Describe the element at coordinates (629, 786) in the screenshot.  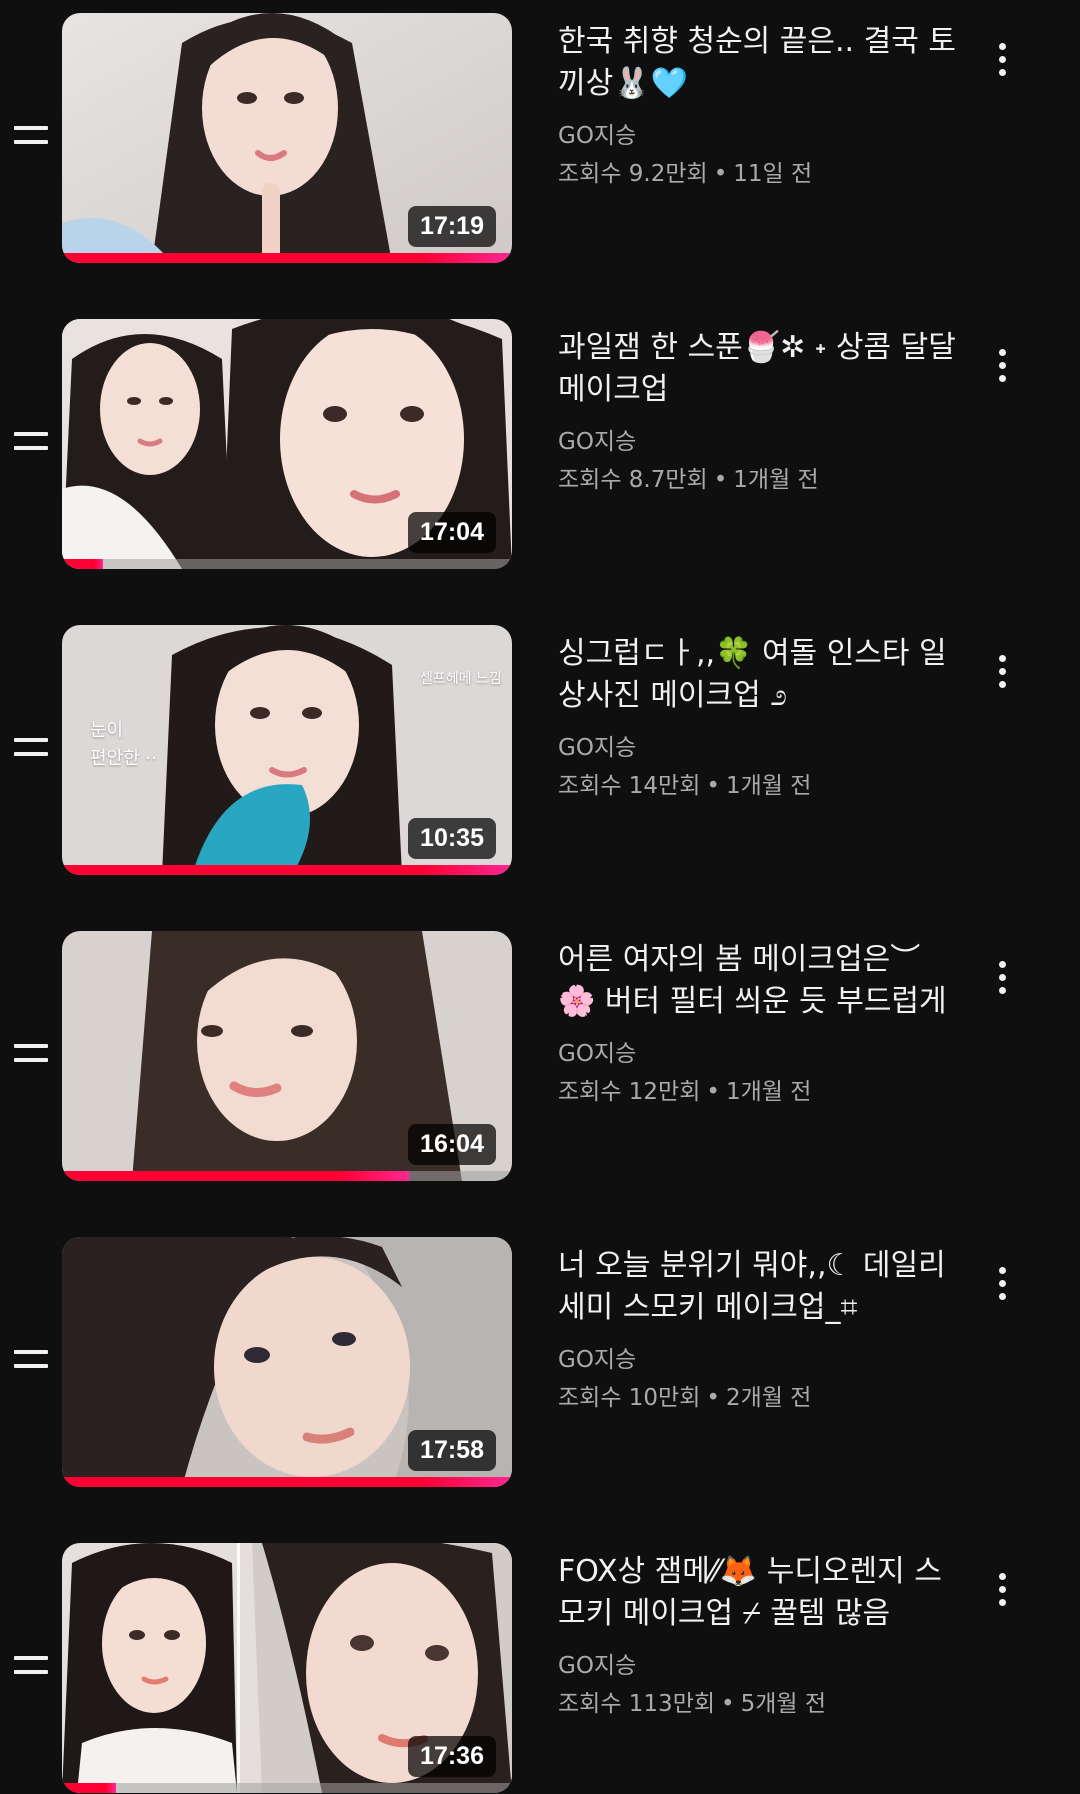
I see `view-count: 조회수 14만회` at that location.